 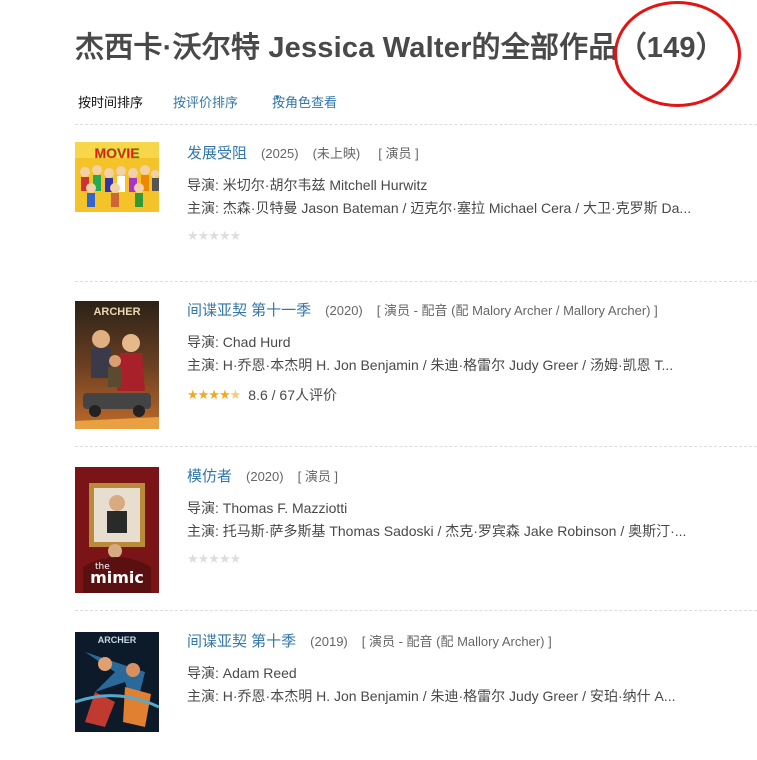 What do you see at coordinates (209, 394) in the screenshot?
I see `stars-filled: ★★★★` at bounding box center [209, 394].